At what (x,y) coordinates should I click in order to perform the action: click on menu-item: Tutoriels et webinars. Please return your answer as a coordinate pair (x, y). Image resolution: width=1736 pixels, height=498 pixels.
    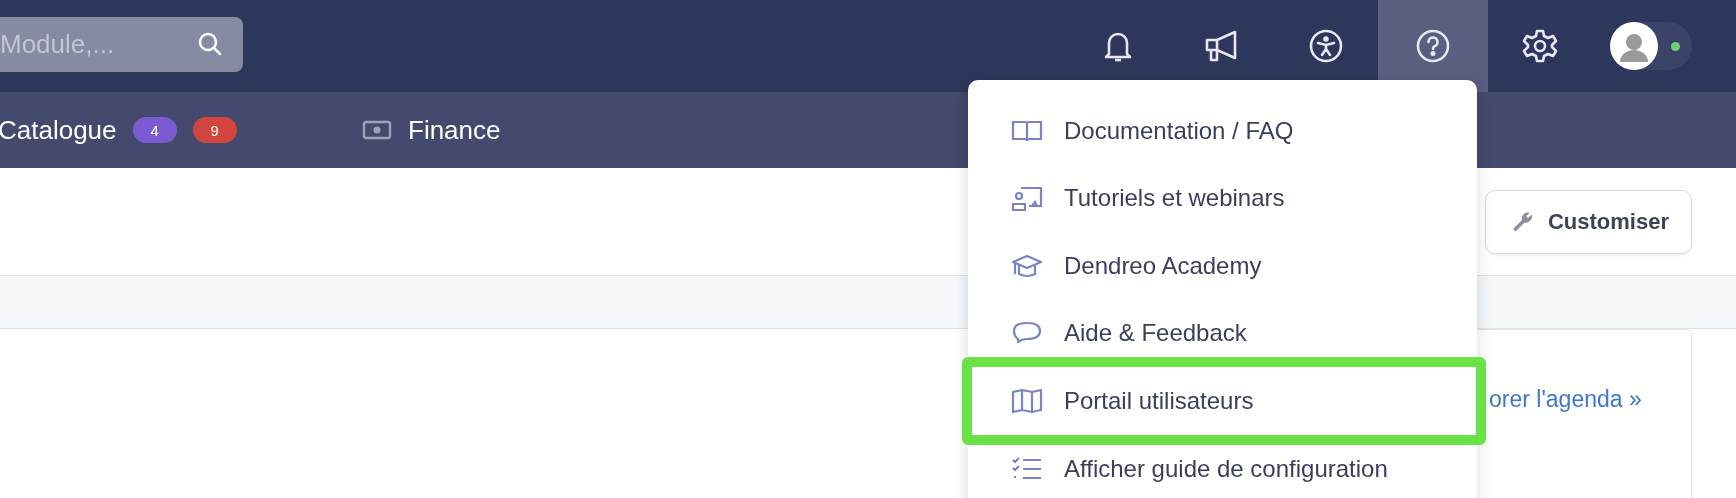
    Looking at the image, I should click on (1222, 198).